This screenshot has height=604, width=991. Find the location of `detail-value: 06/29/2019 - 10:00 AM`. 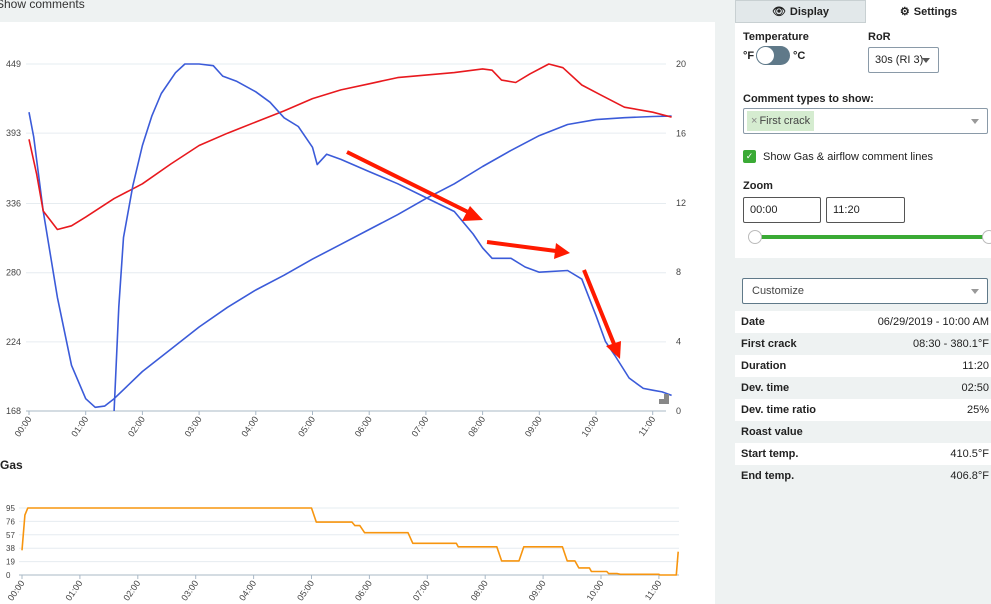

detail-value: 06/29/2019 - 10:00 AM is located at coordinates (933, 322).